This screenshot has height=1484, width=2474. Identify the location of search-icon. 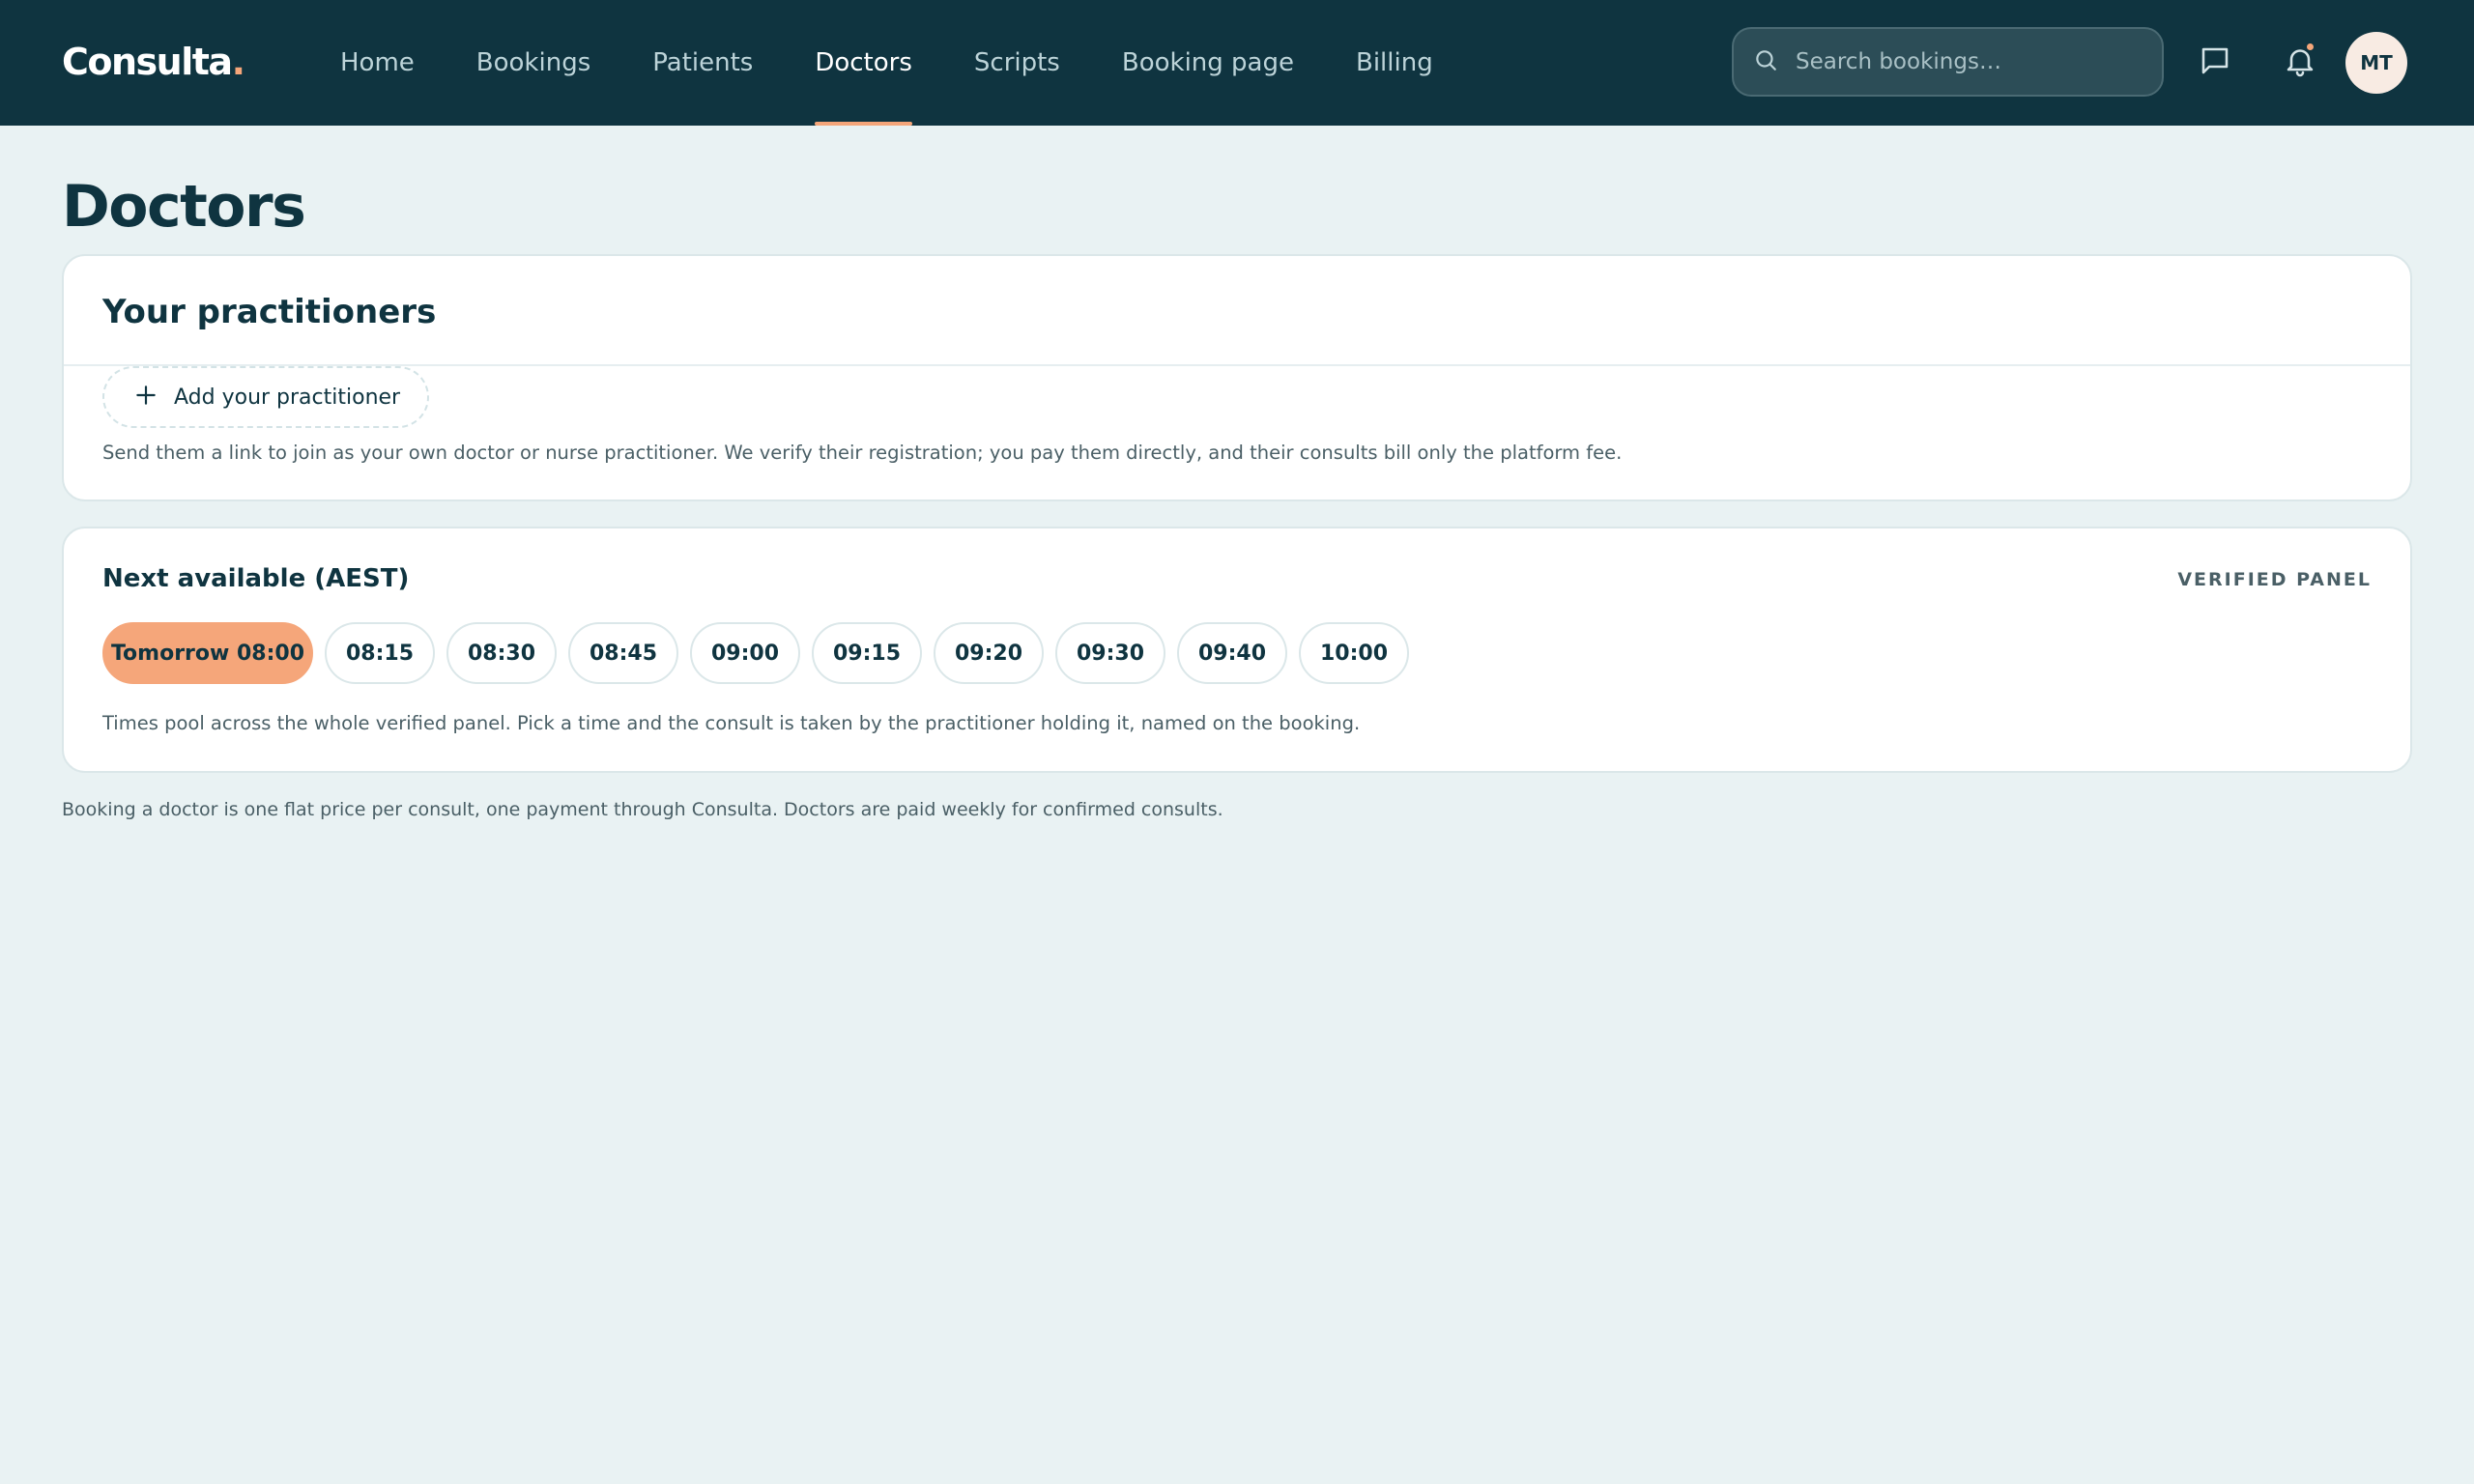
(1766, 61).